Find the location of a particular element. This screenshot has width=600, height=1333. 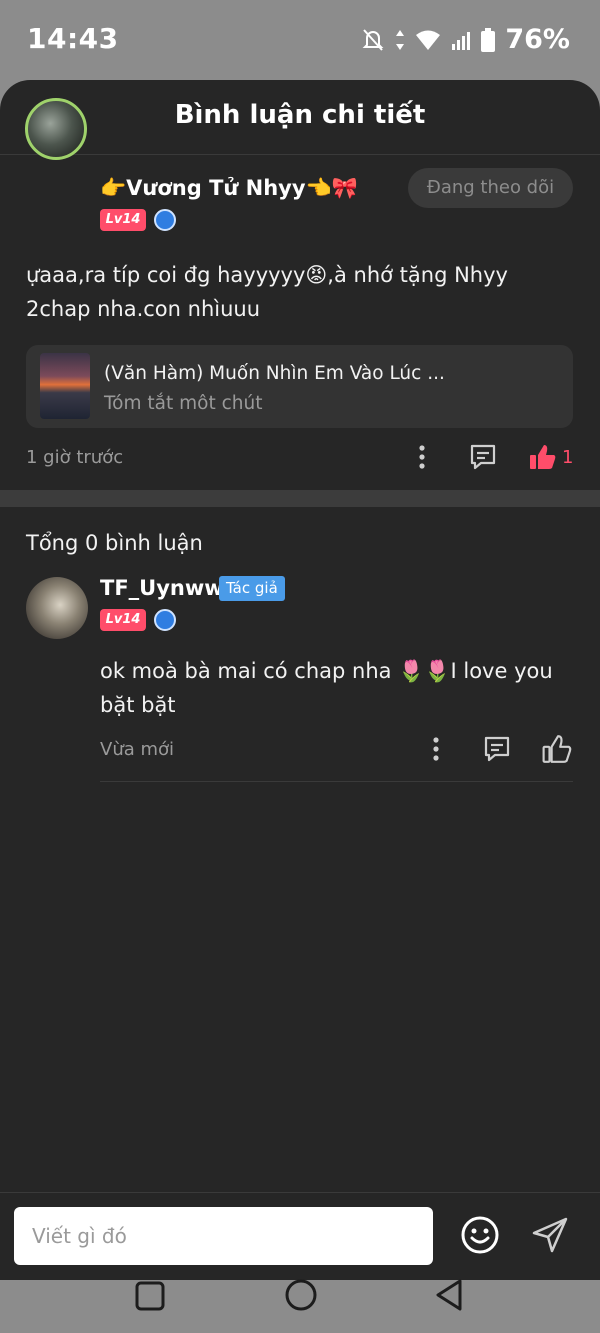

status-bar: 14:43 76% is located at coordinates (300, 40).